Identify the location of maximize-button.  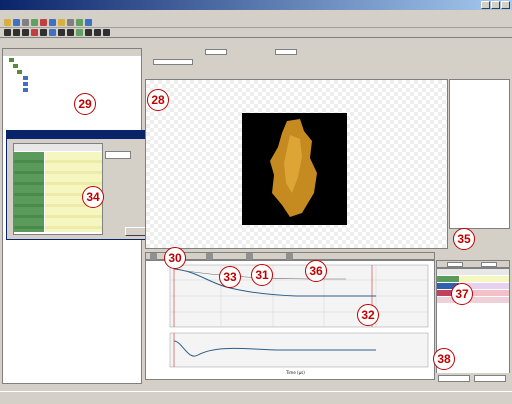
(495, 5).